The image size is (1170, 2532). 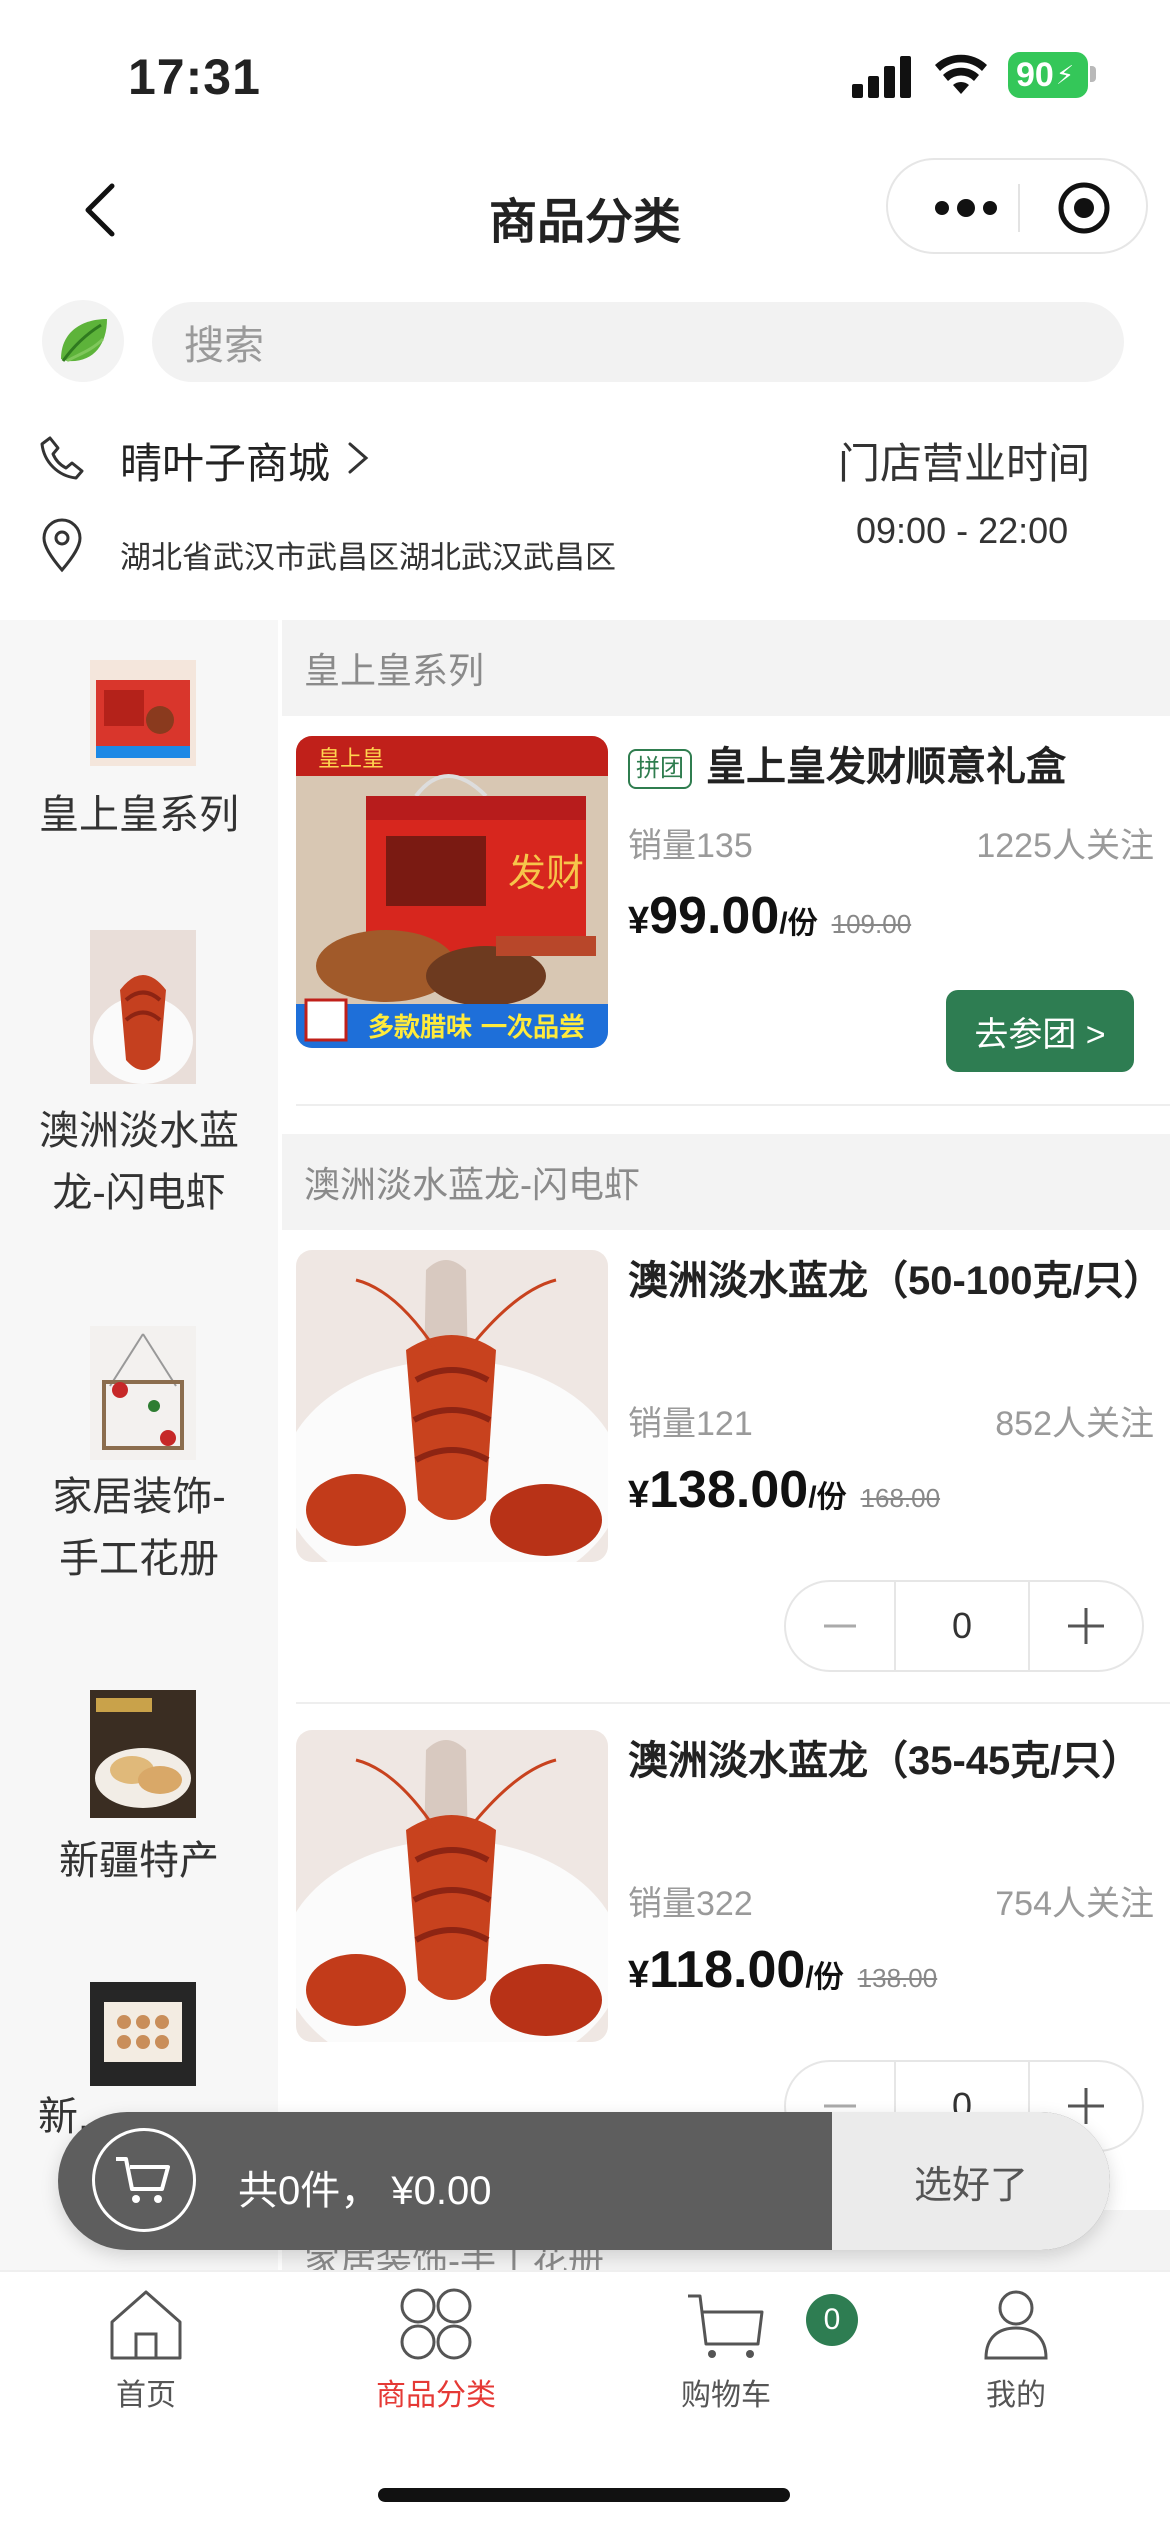 I want to click on battery-icon: 90 ⚡, so click(x=1048, y=75).